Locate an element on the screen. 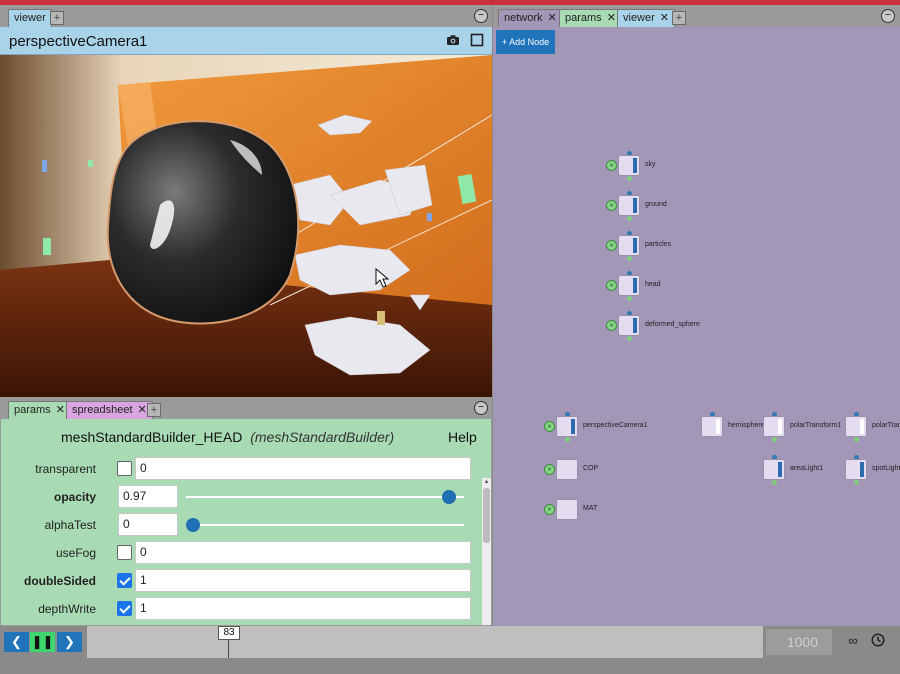  next-frame-button: ❯ is located at coordinates (69, 642).